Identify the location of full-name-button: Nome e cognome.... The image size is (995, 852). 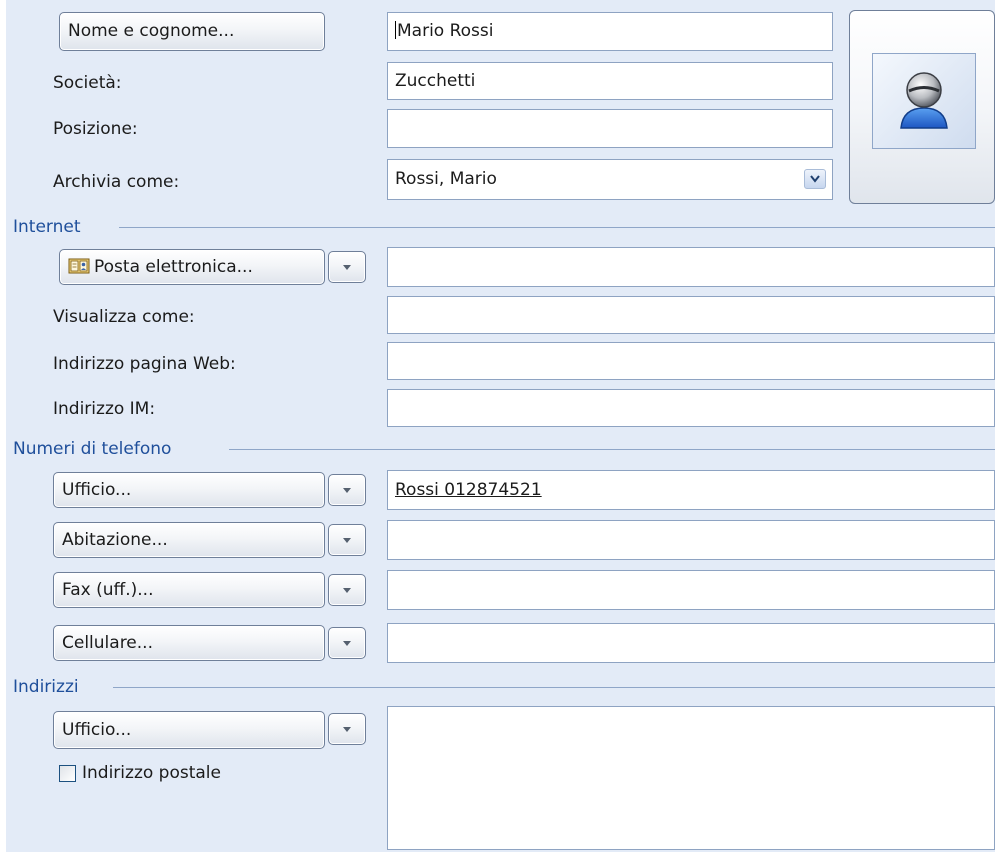
(192, 31).